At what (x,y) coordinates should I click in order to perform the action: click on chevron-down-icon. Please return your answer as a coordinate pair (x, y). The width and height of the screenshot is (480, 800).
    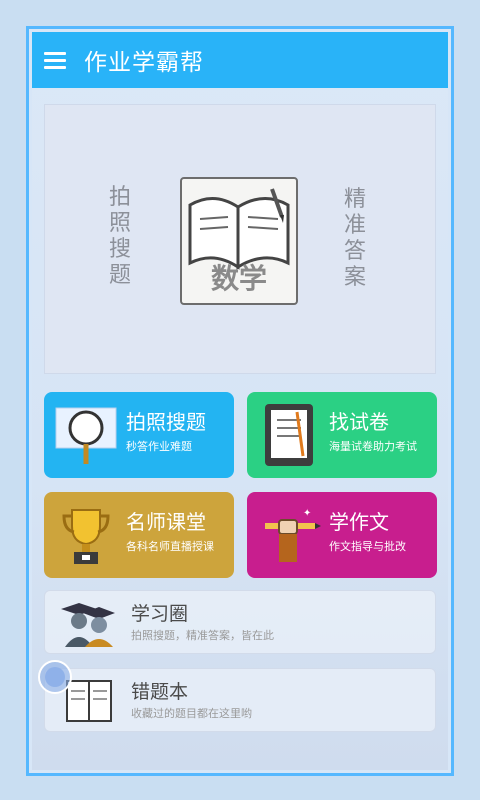
    Looking at the image, I should click on (55, 677).